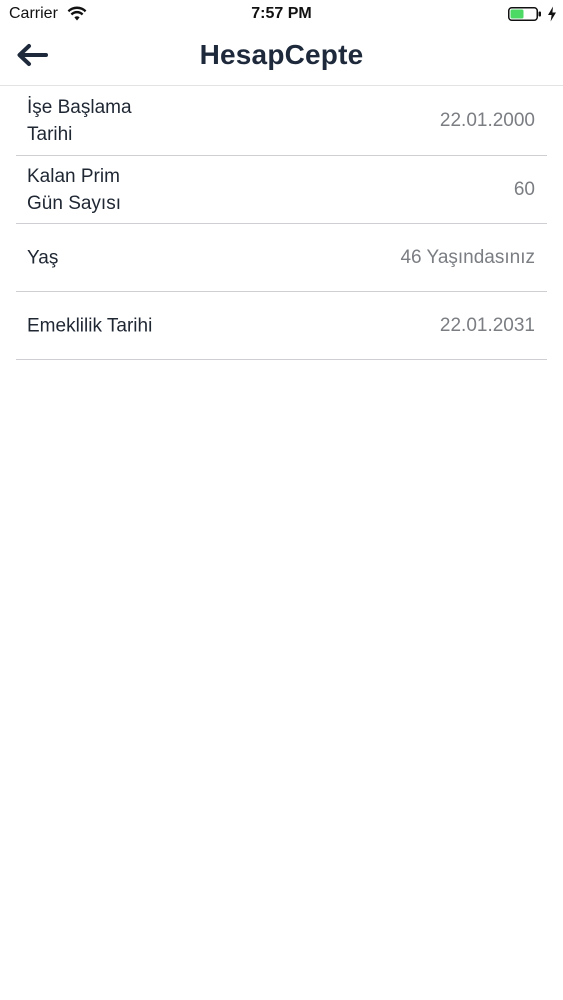 The image size is (563, 1000). I want to click on row-value: 60, so click(524, 189).